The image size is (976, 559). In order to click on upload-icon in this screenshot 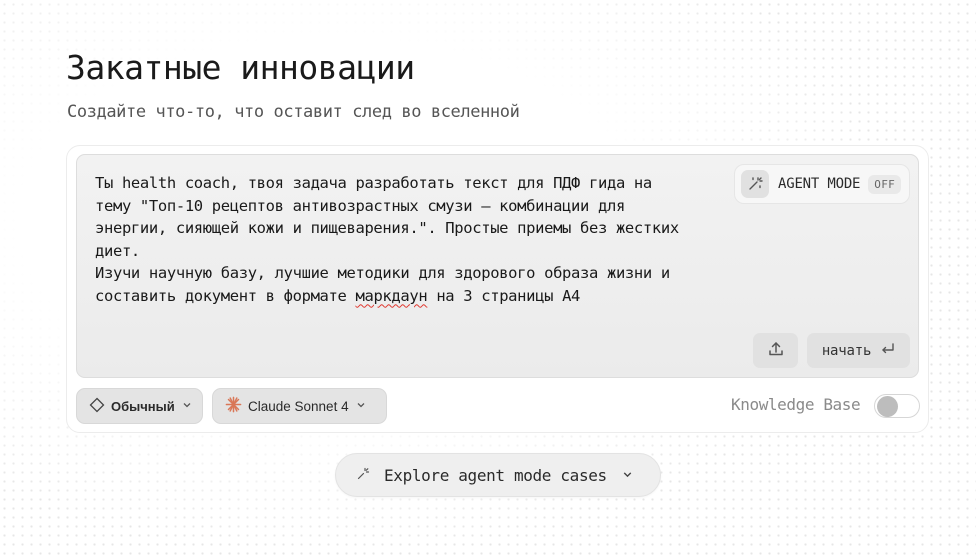, I will do `click(776, 351)`.